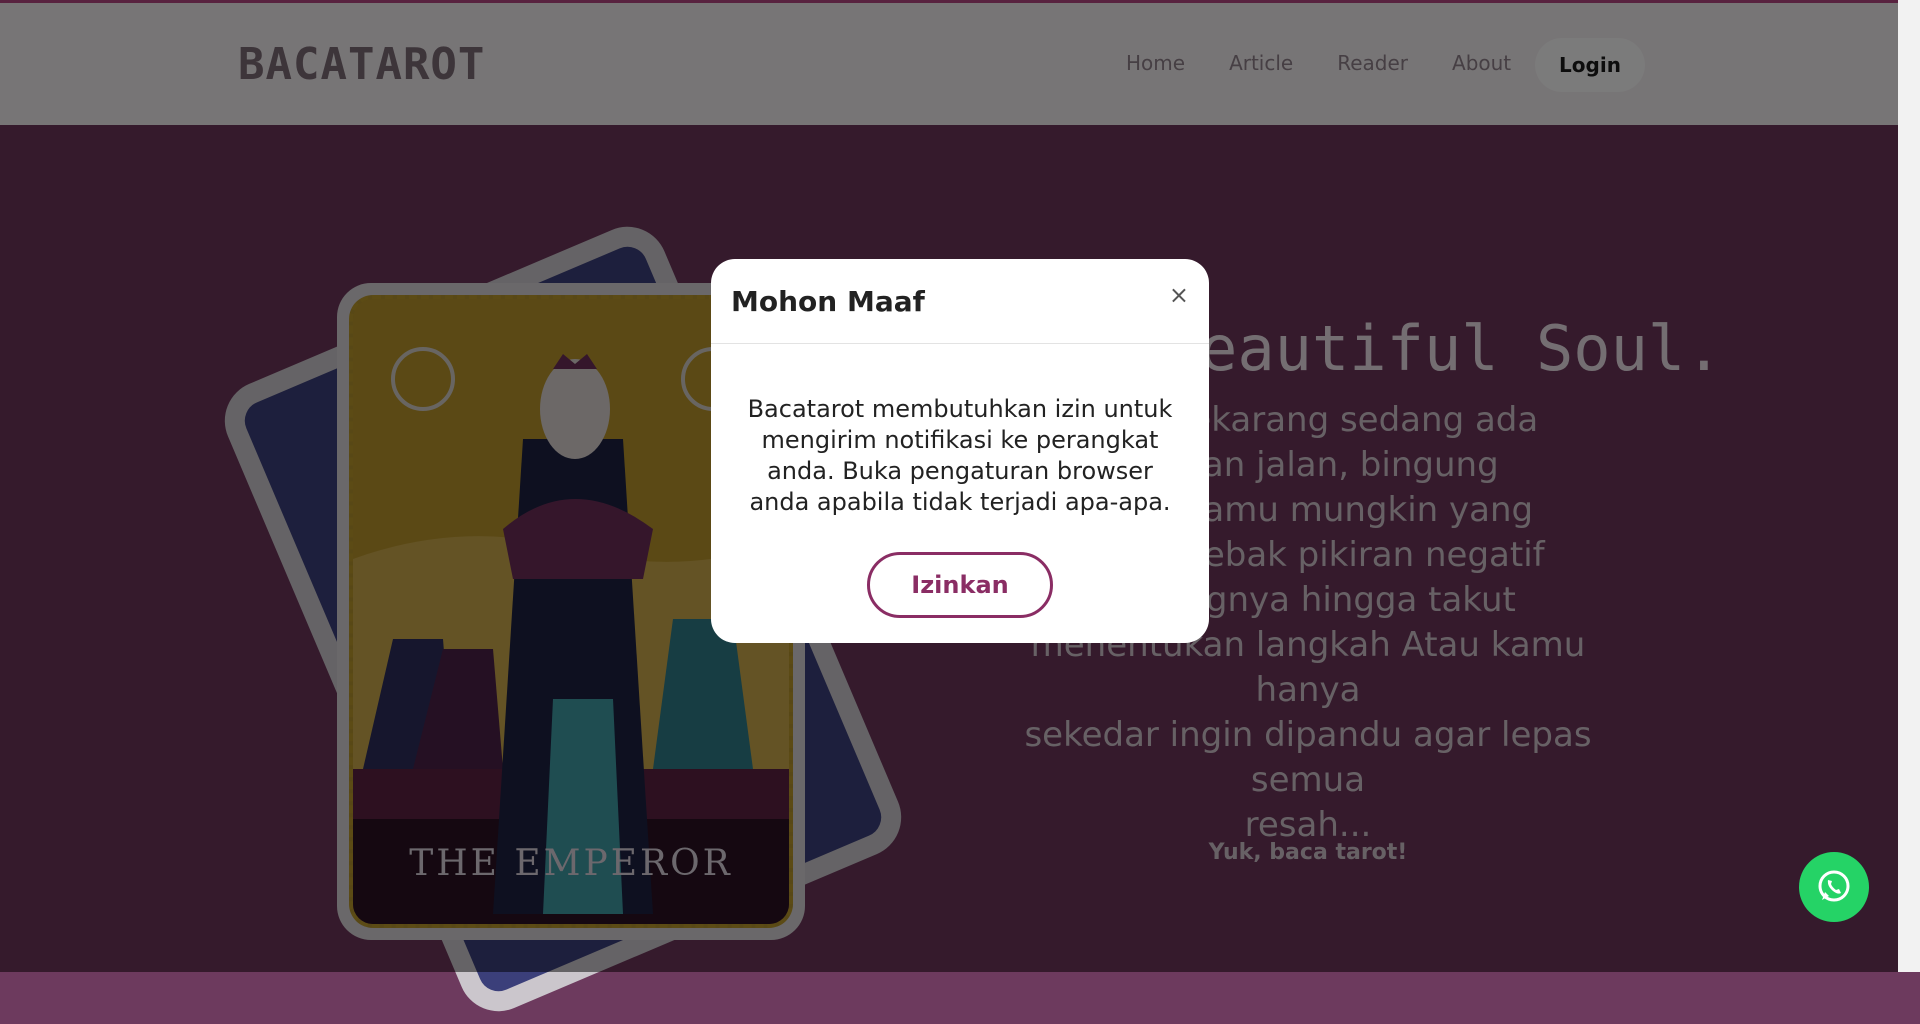 The width and height of the screenshot is (1920, 1024). Describe the element at coordinates (1179, 295) in the screenshot. I see `close-icon: ×` at that location.